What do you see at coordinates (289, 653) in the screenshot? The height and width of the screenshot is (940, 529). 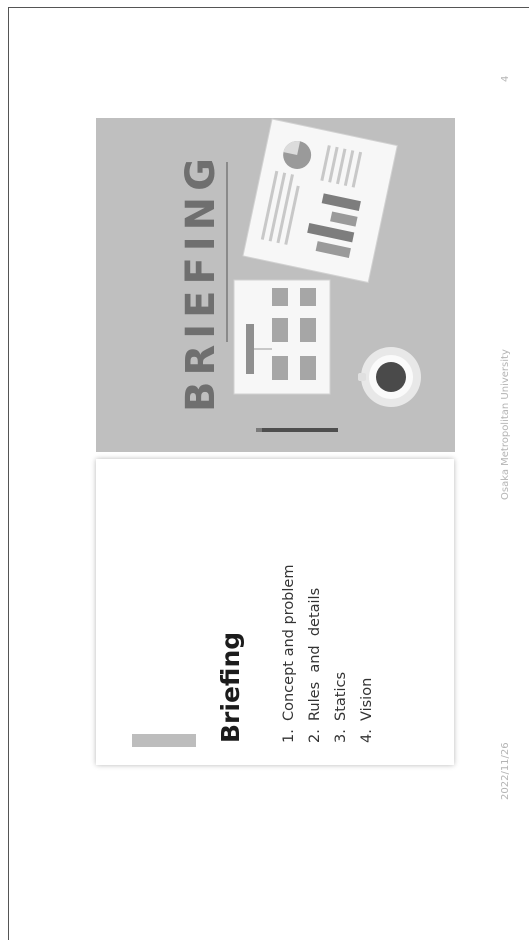 I see `agenda-item: 1.Concept and problem` at bounding box center [289, 653].